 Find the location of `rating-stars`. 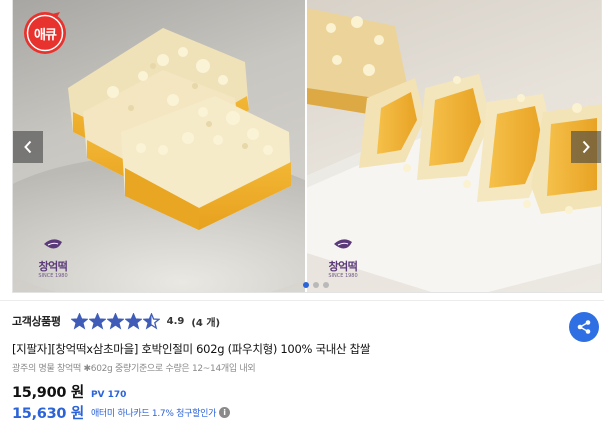

rating-stars is located at coordinates (115, 321).